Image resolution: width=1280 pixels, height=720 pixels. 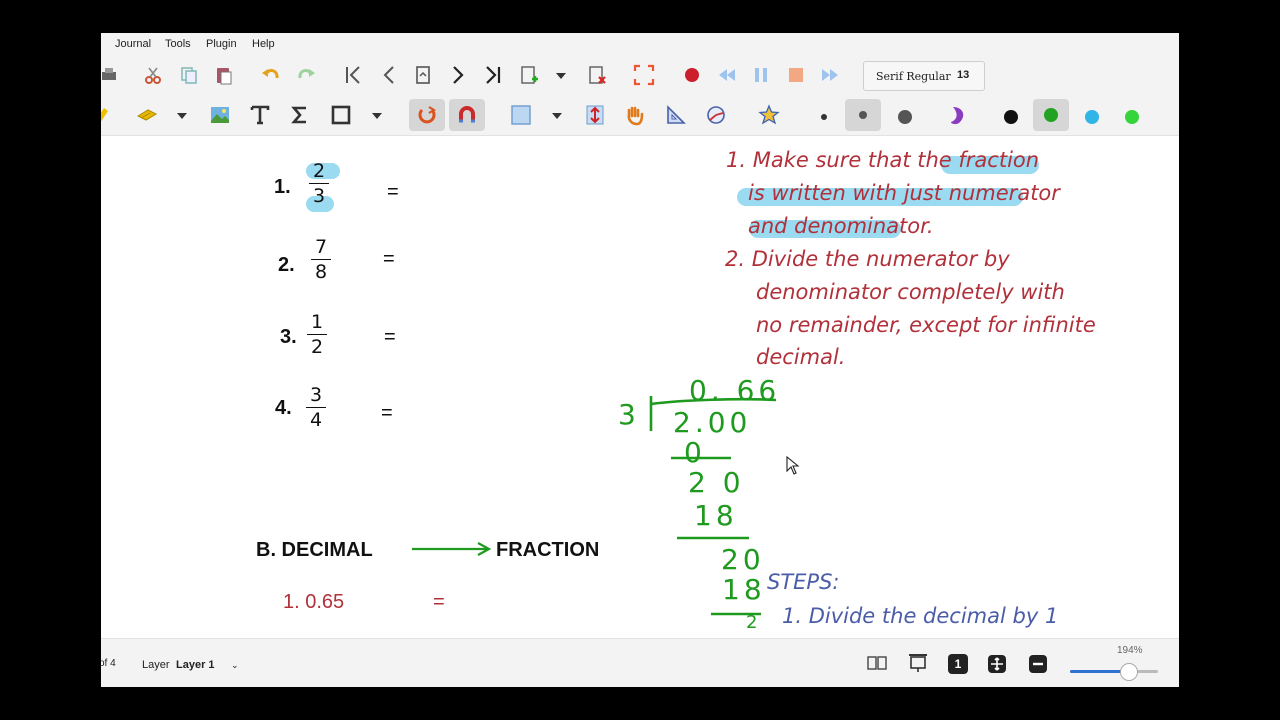 I want to click on item-3-number: 3., so click(x=288, y=337).